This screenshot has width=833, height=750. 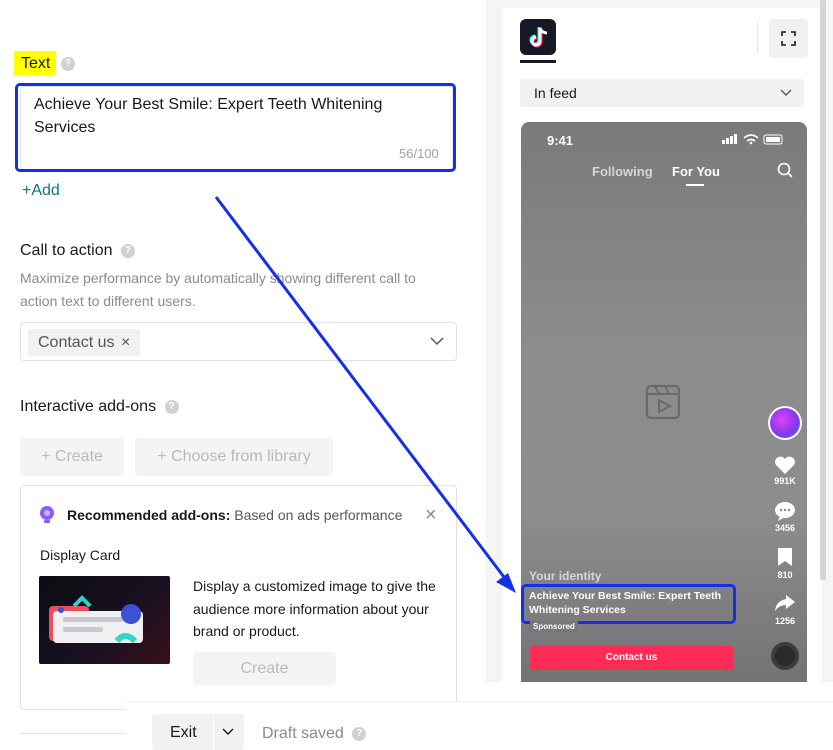 What do you see at coordinates (785, 511) in the screenshot?
I see `comment-icon` at bounding box center [785, 511].